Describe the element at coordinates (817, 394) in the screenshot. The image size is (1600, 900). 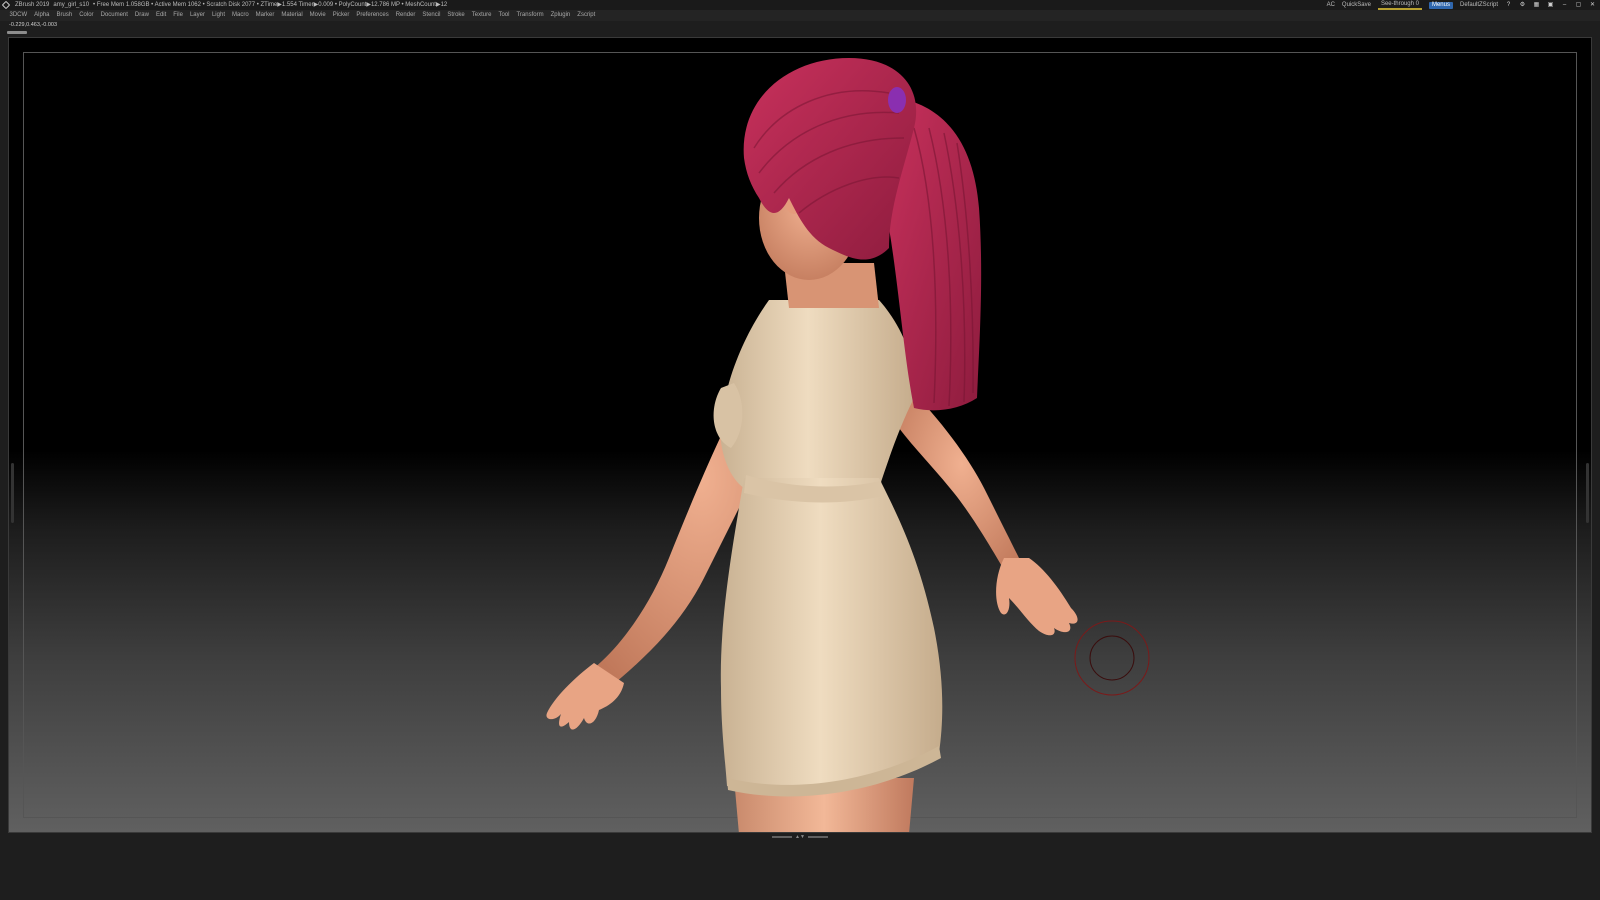
I see `dress-bodice` at that location.